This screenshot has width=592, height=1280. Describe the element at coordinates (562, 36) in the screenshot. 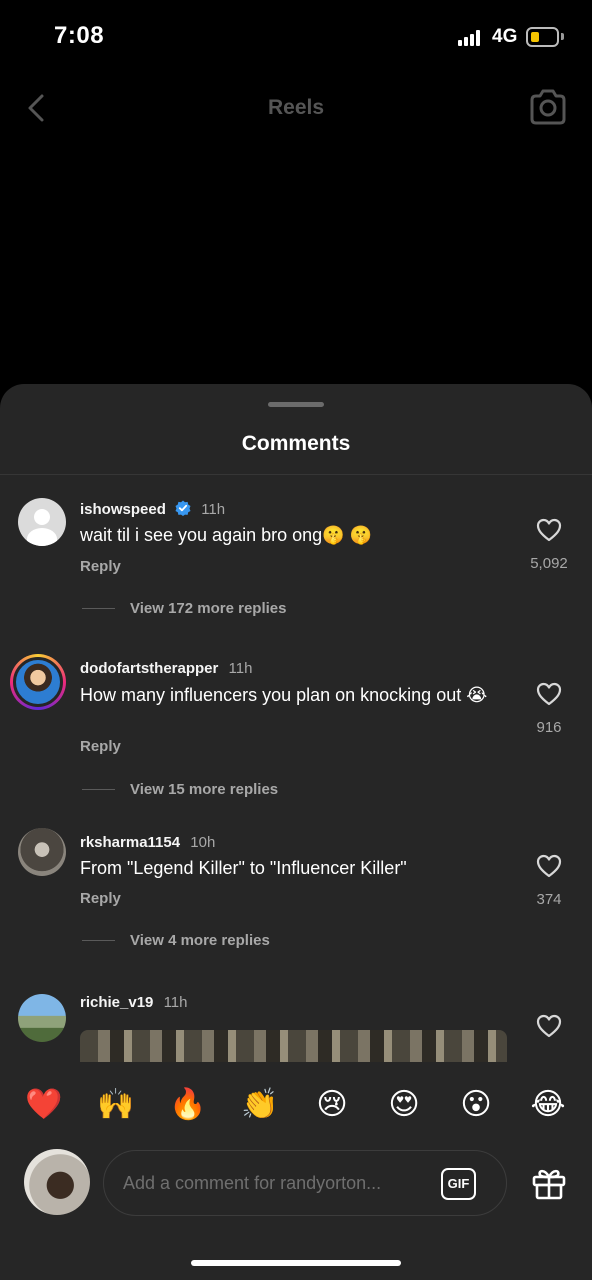

I see `battery-cap` at that location.